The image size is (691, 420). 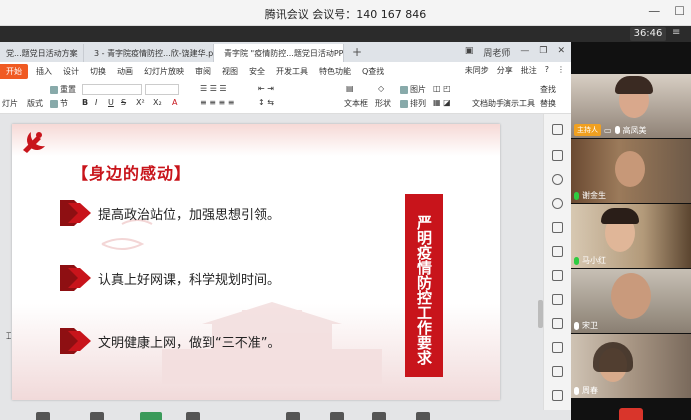 I want to click on video-tool-icon, so click(x=557, y=395).